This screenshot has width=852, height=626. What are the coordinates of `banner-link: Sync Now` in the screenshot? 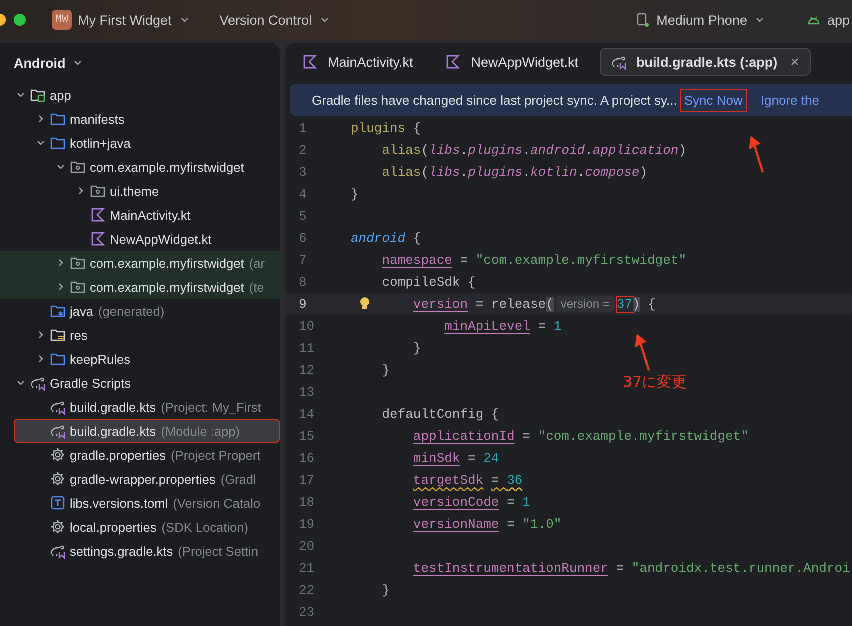 It's located at (713, 100).